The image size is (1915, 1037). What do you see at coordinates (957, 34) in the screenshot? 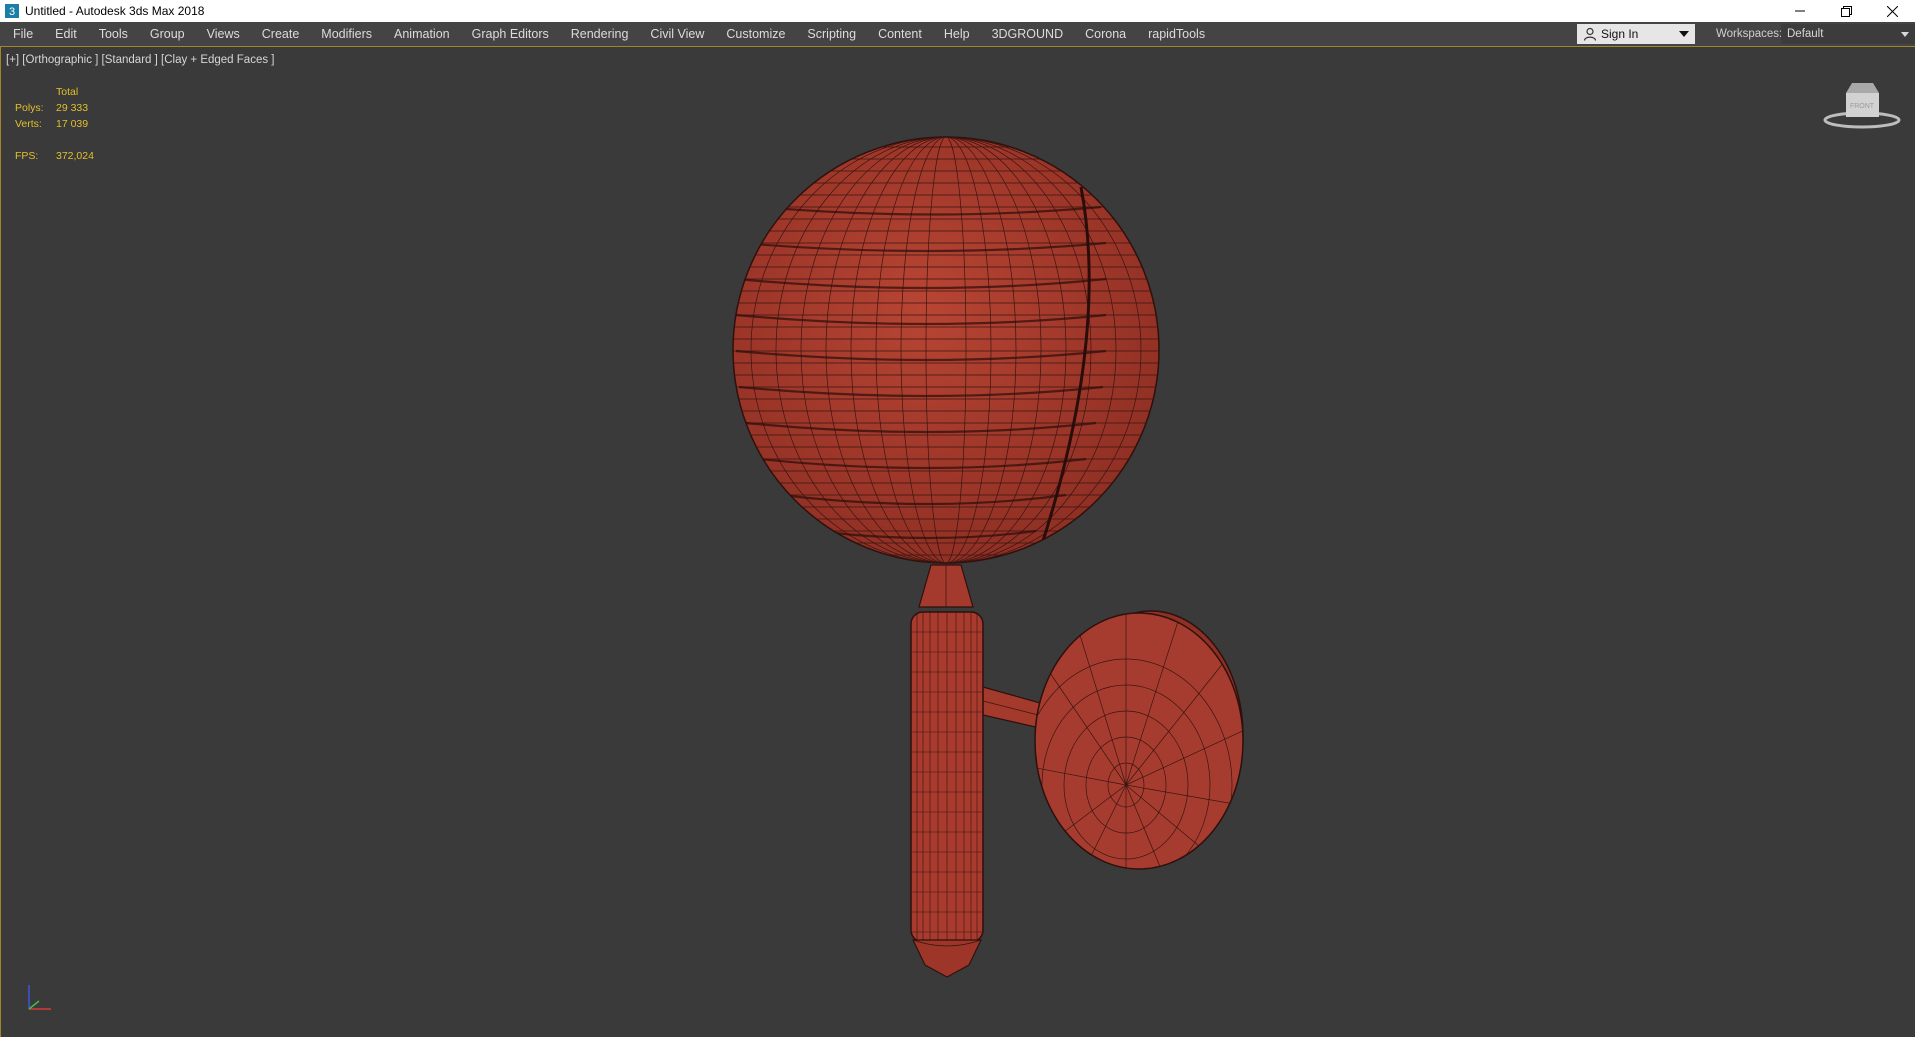
I see `menu-help: Help` at bounding box center [957, 34].